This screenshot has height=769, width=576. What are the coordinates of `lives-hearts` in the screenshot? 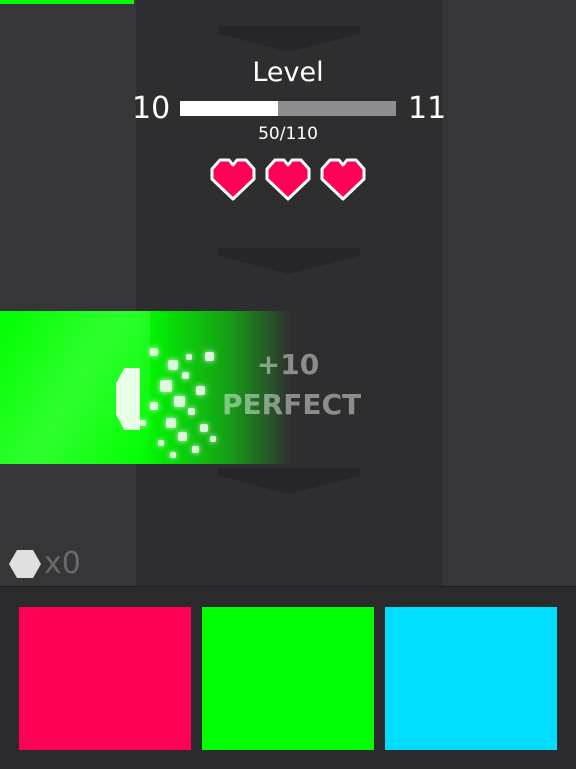 It's located at (288, 180).